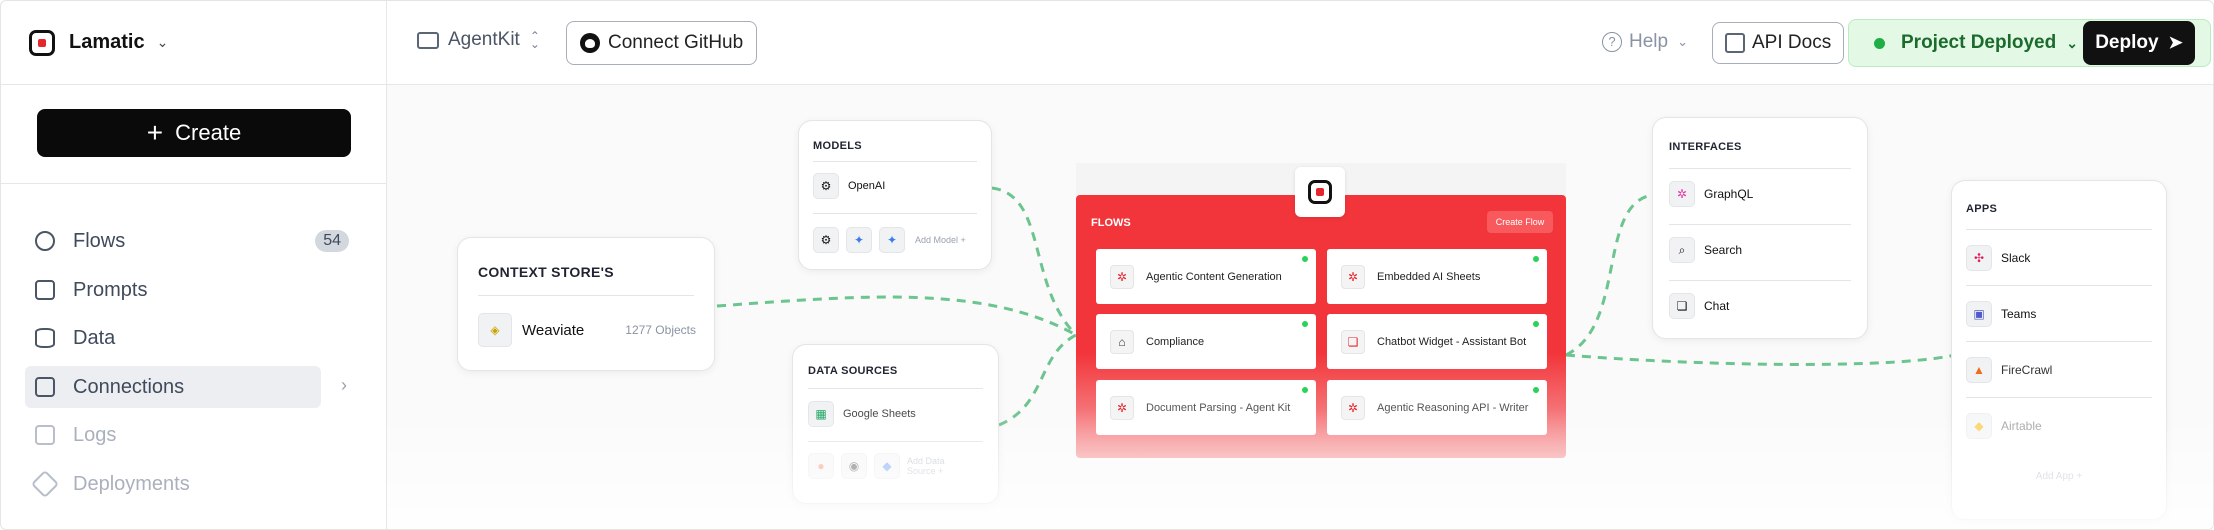  What do you see at coordinates (849, 186) in the screenshot?
I see `openai-row: ⚙ OpenAI` at bounding box center [849, 186].